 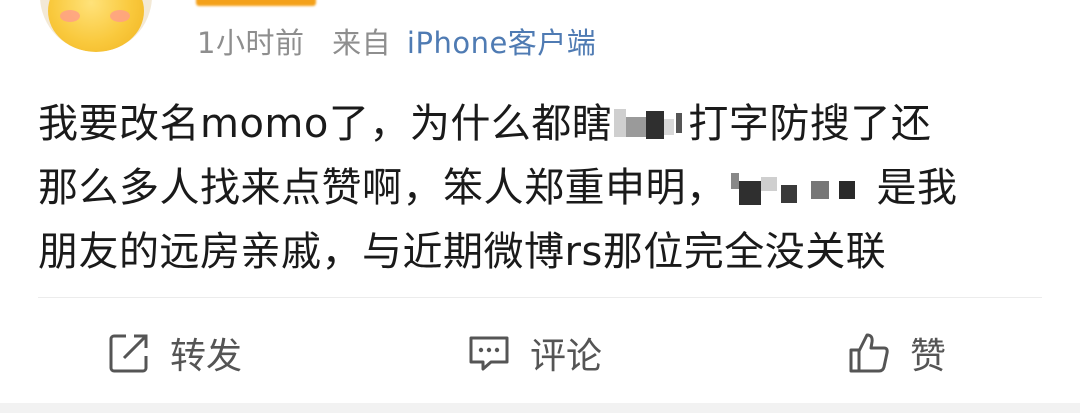 I want to click on source-device-link: iPhone客户端, so click(x=501, y=43).